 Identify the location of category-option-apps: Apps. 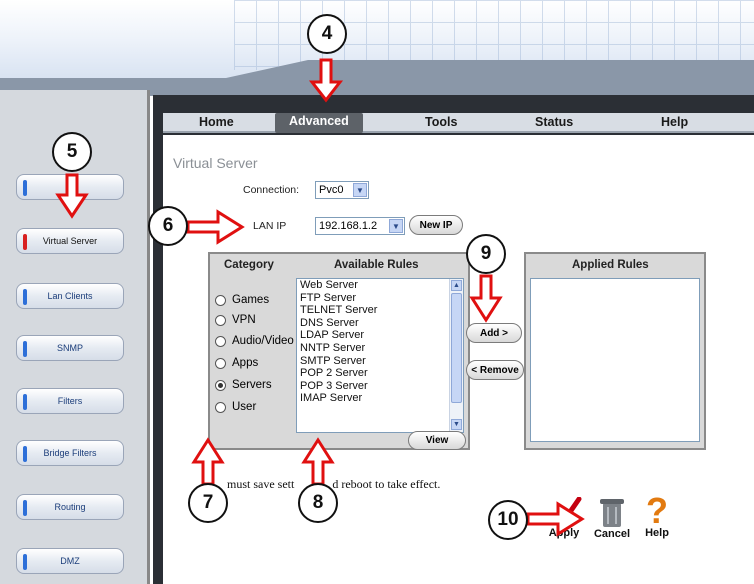
(236, 363).